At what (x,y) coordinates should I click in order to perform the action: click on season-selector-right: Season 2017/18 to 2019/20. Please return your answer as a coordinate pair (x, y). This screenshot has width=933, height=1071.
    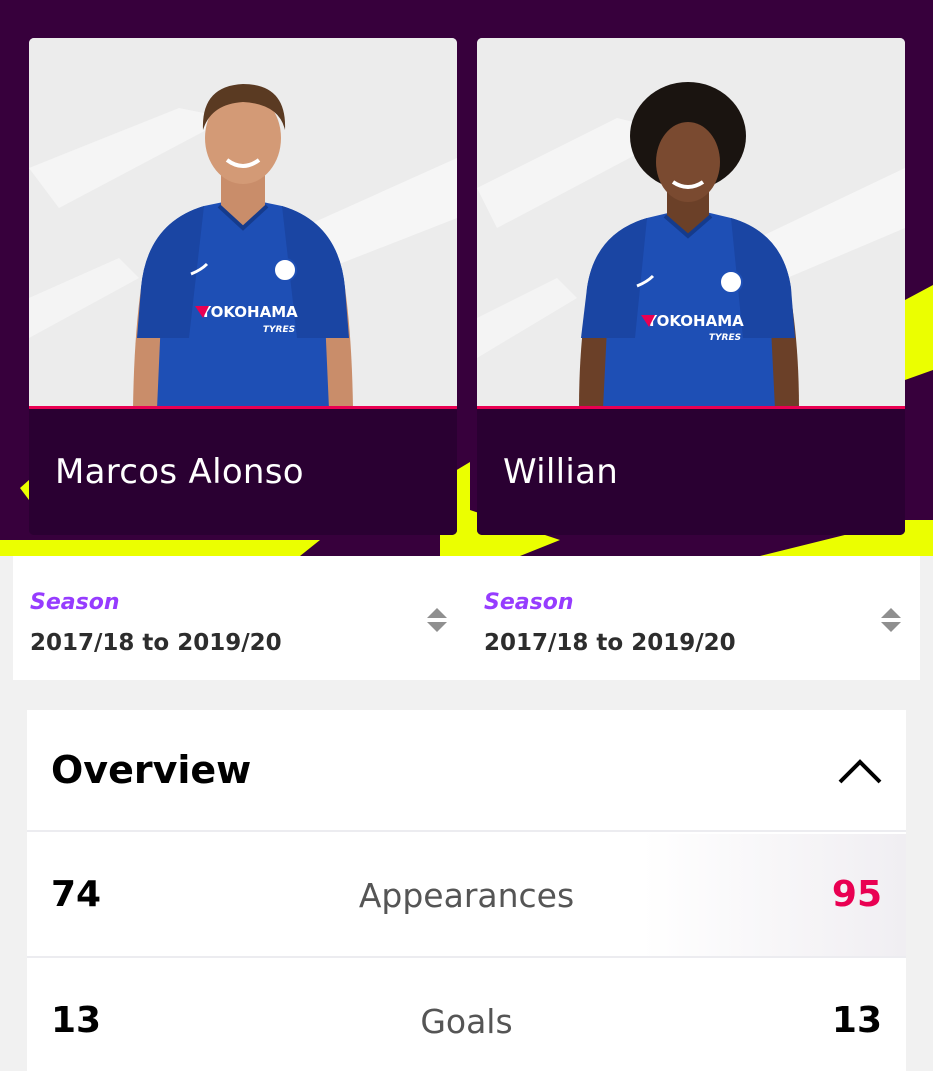
    Looking at the image, I should click on (702, 618).